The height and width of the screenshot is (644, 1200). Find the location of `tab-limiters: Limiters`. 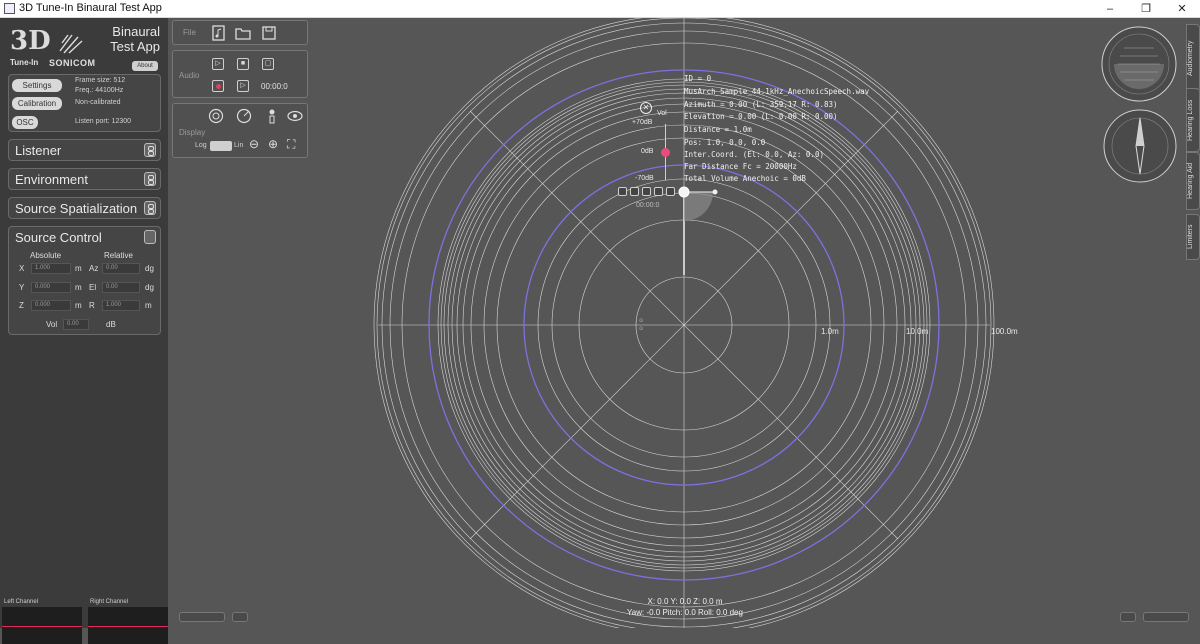

tab-limiters: Limiters is located at coordinates (1193, 237).